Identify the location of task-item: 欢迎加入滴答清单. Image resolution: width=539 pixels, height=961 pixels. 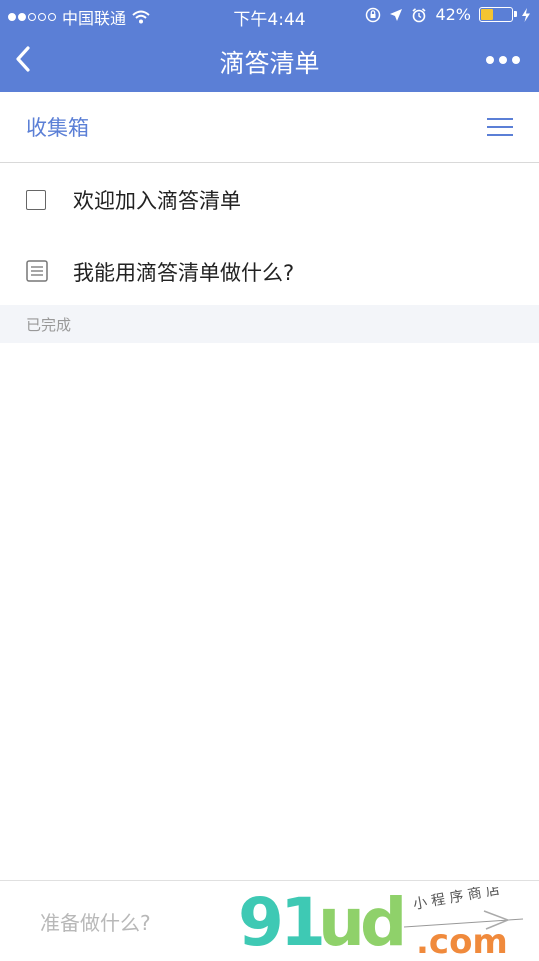
(269, 198).